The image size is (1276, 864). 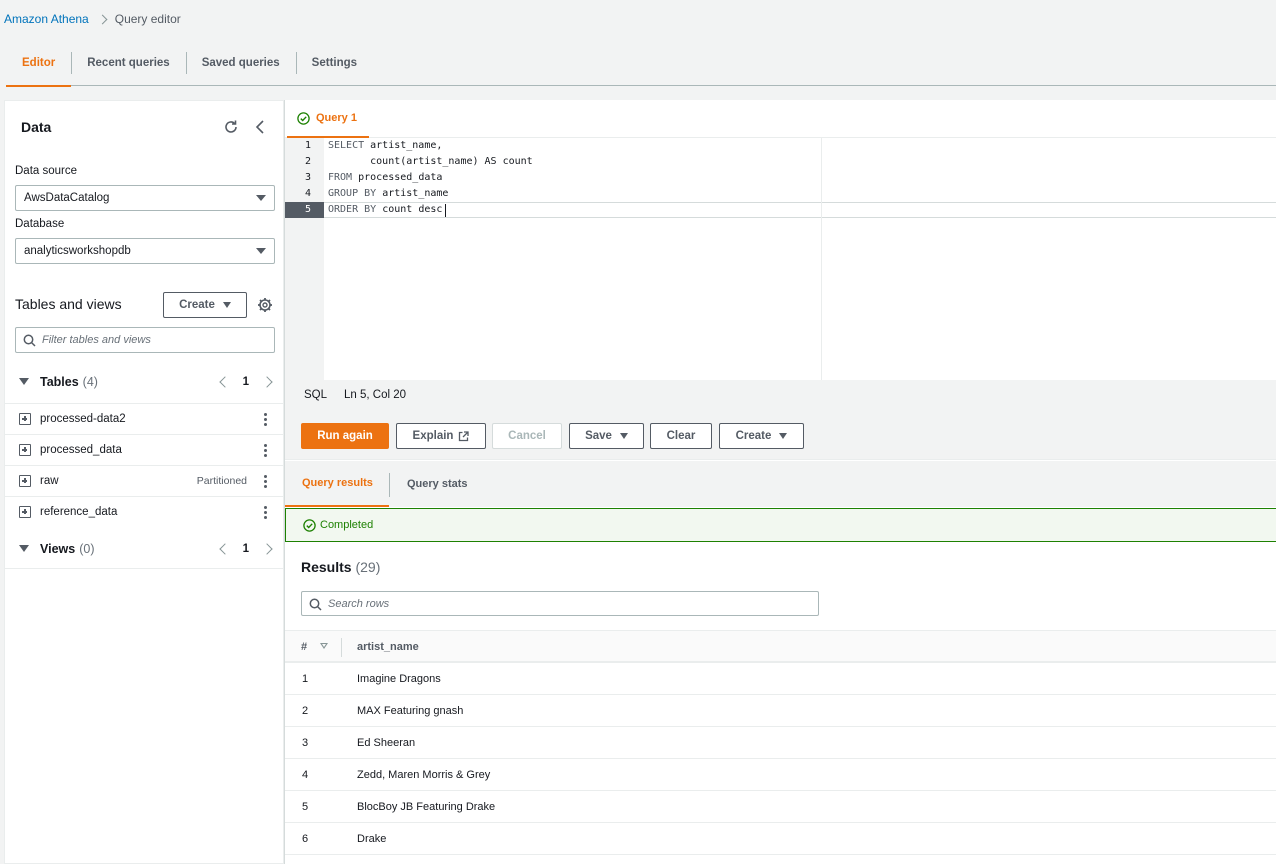 I want to click on column-header-artist-name: artist_name, so click(x=388, y=647).